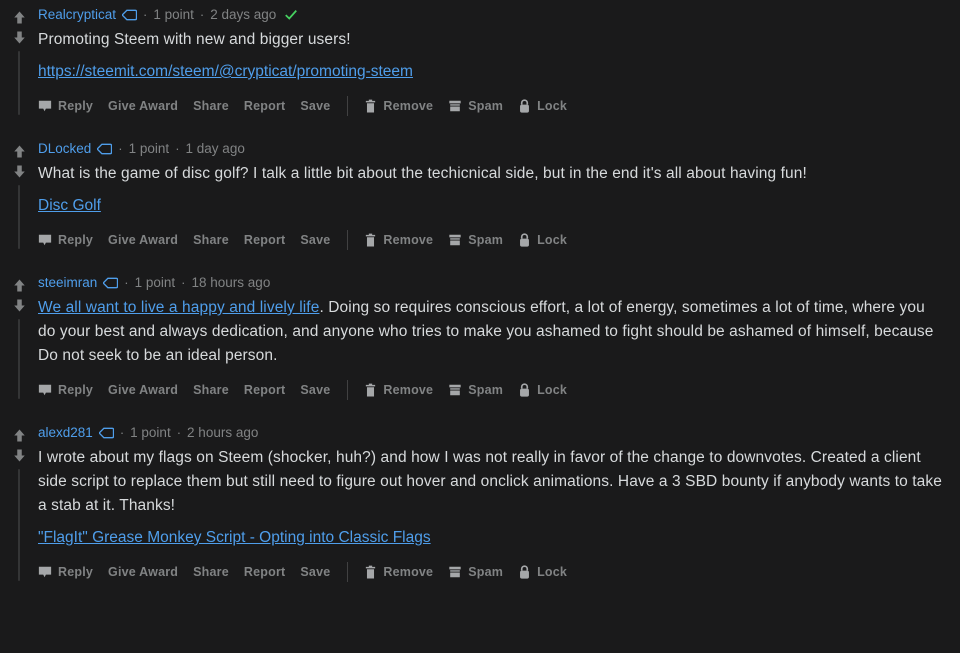  What do you see at coordinates (291, 15) in the screenshot?
I see `verified-checkmark-icon` at bounding box center [291, 15].